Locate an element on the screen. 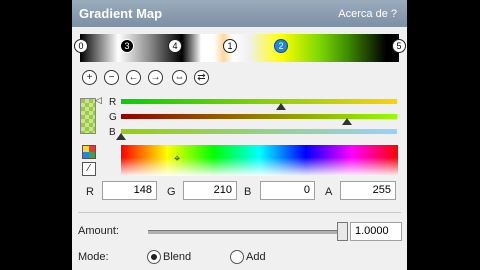  b-field-label: B is located at coordinates (248, 192).